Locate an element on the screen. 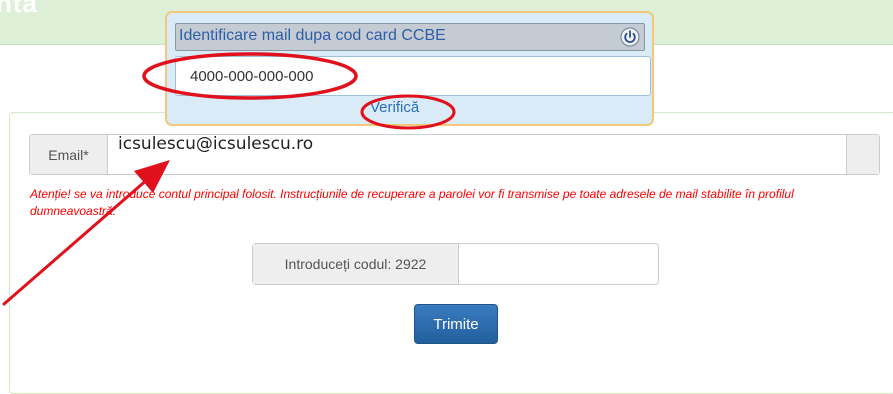 This screenshot has height=394, width=893. verify-link: Verifică is located at coordinates (394, 107).